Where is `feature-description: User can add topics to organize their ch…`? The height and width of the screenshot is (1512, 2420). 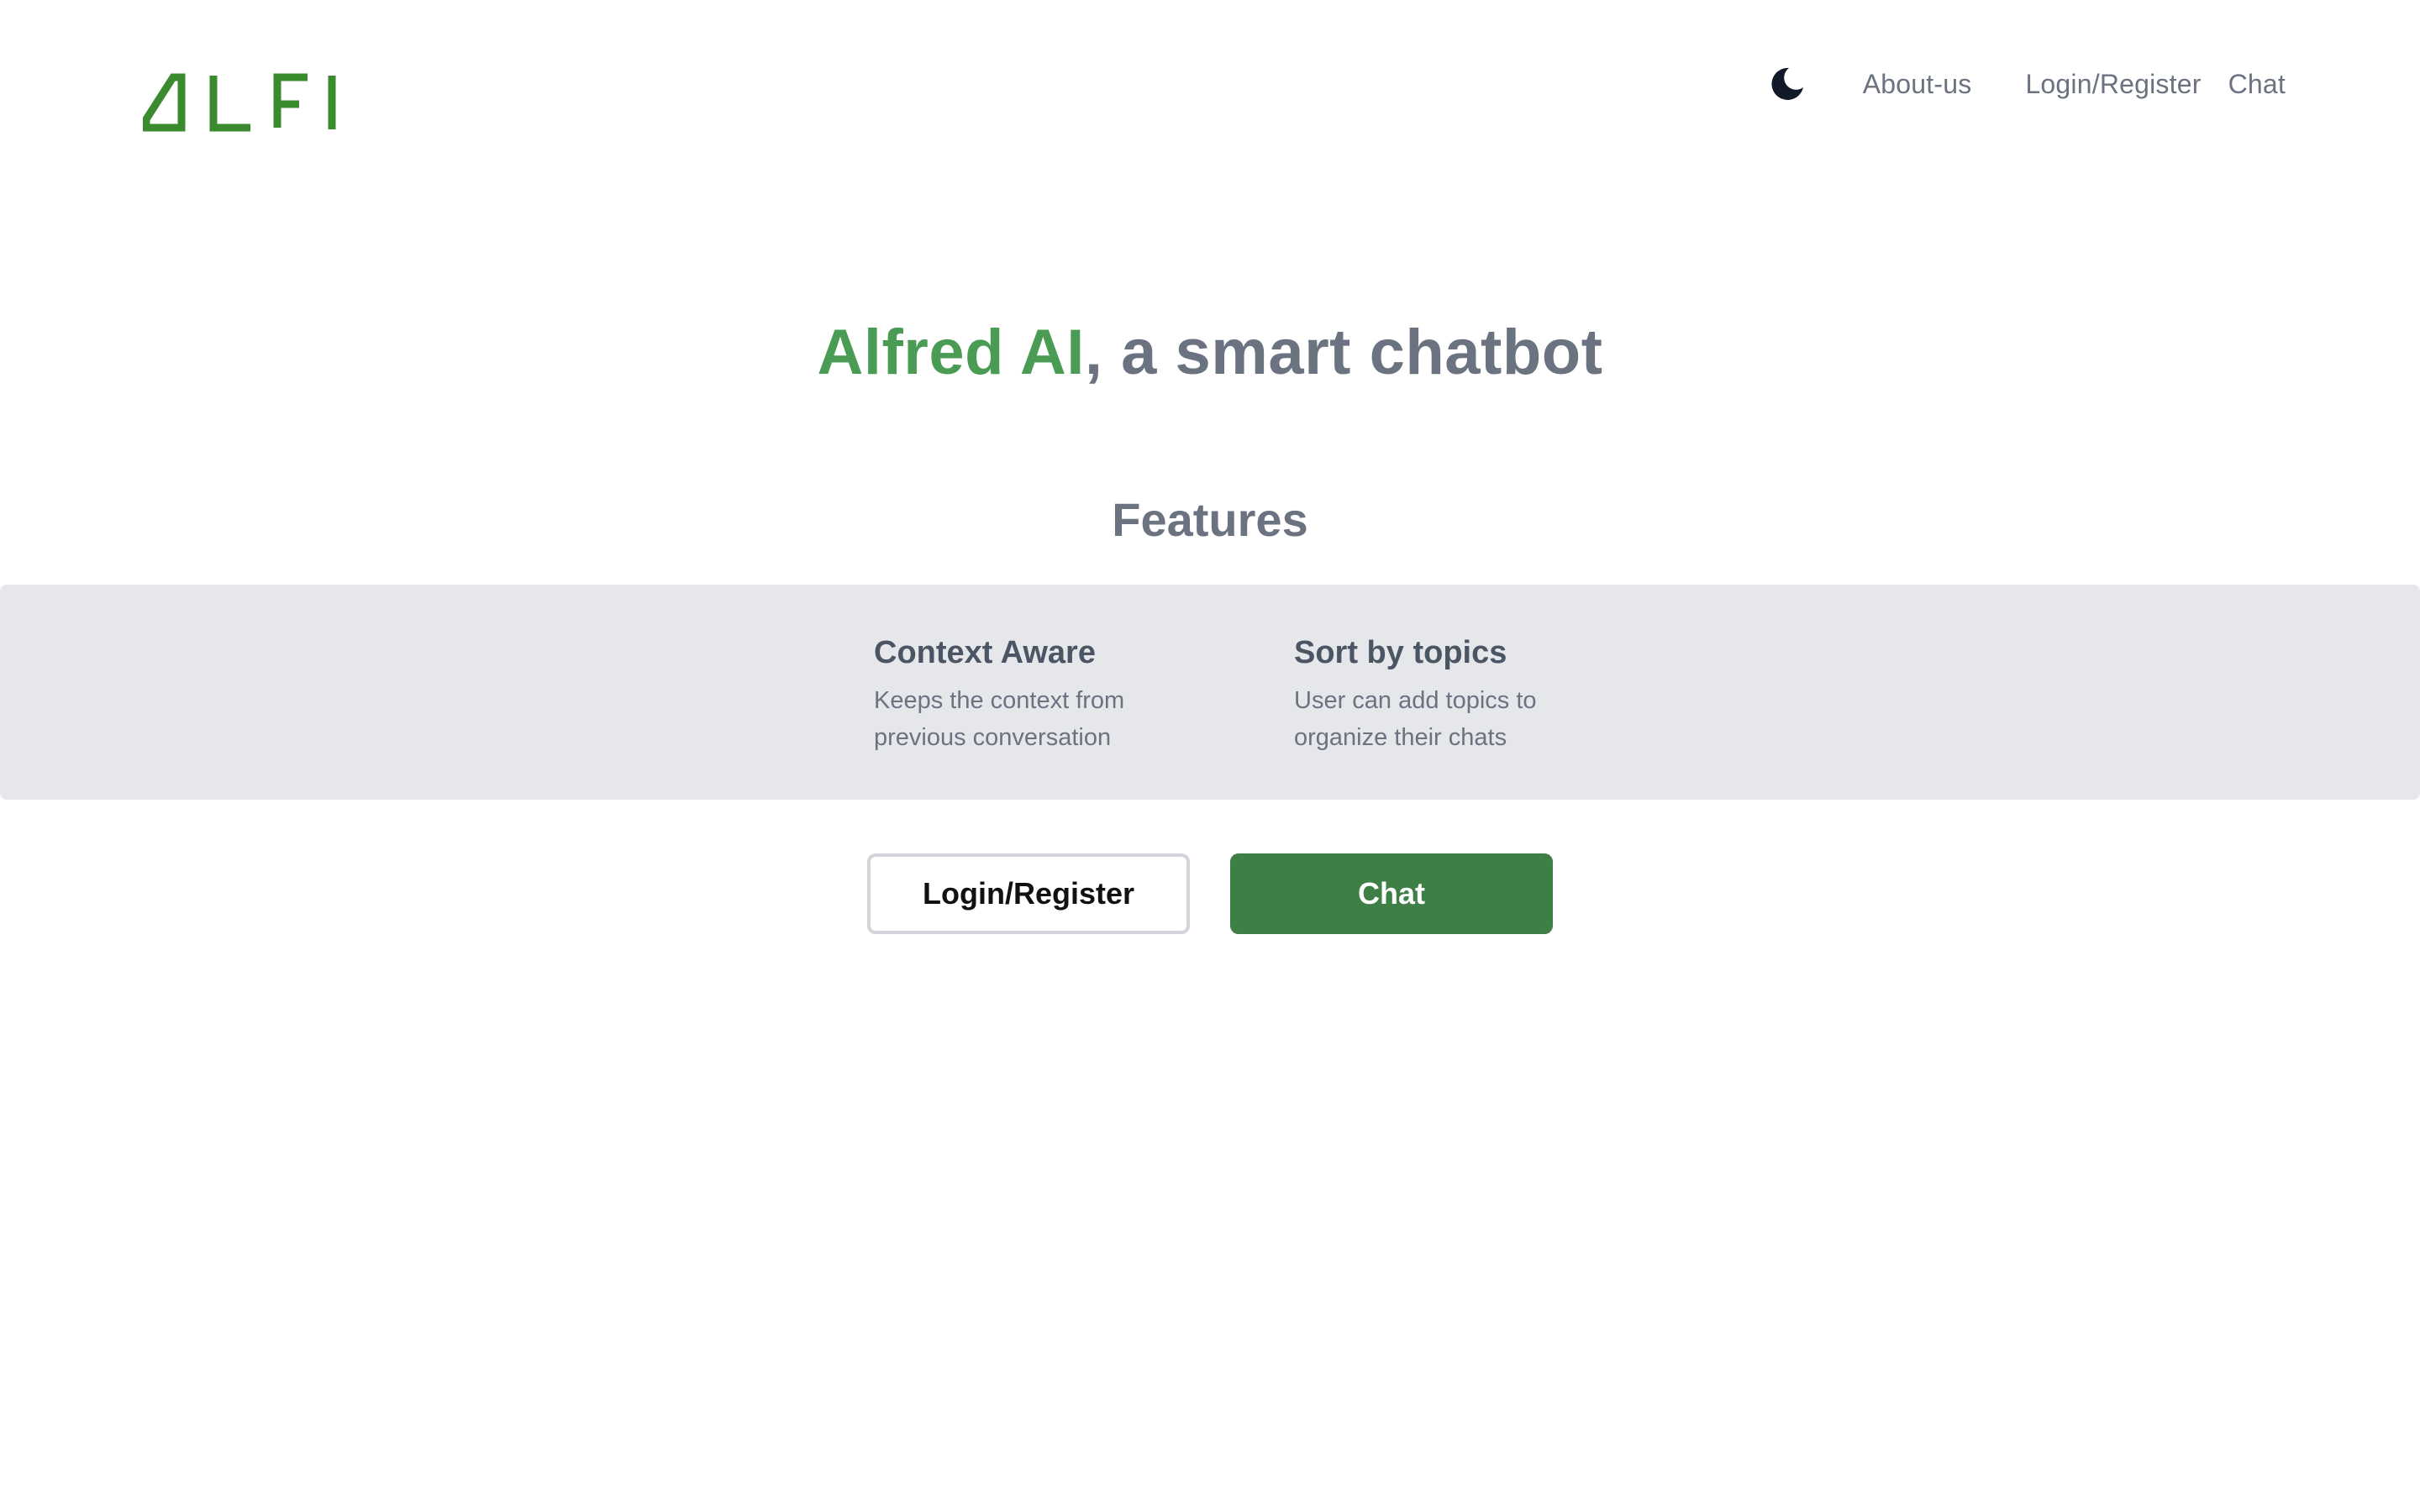 feature-description: User can add topics to organize their ch… is located at coordinates (1415, 719).